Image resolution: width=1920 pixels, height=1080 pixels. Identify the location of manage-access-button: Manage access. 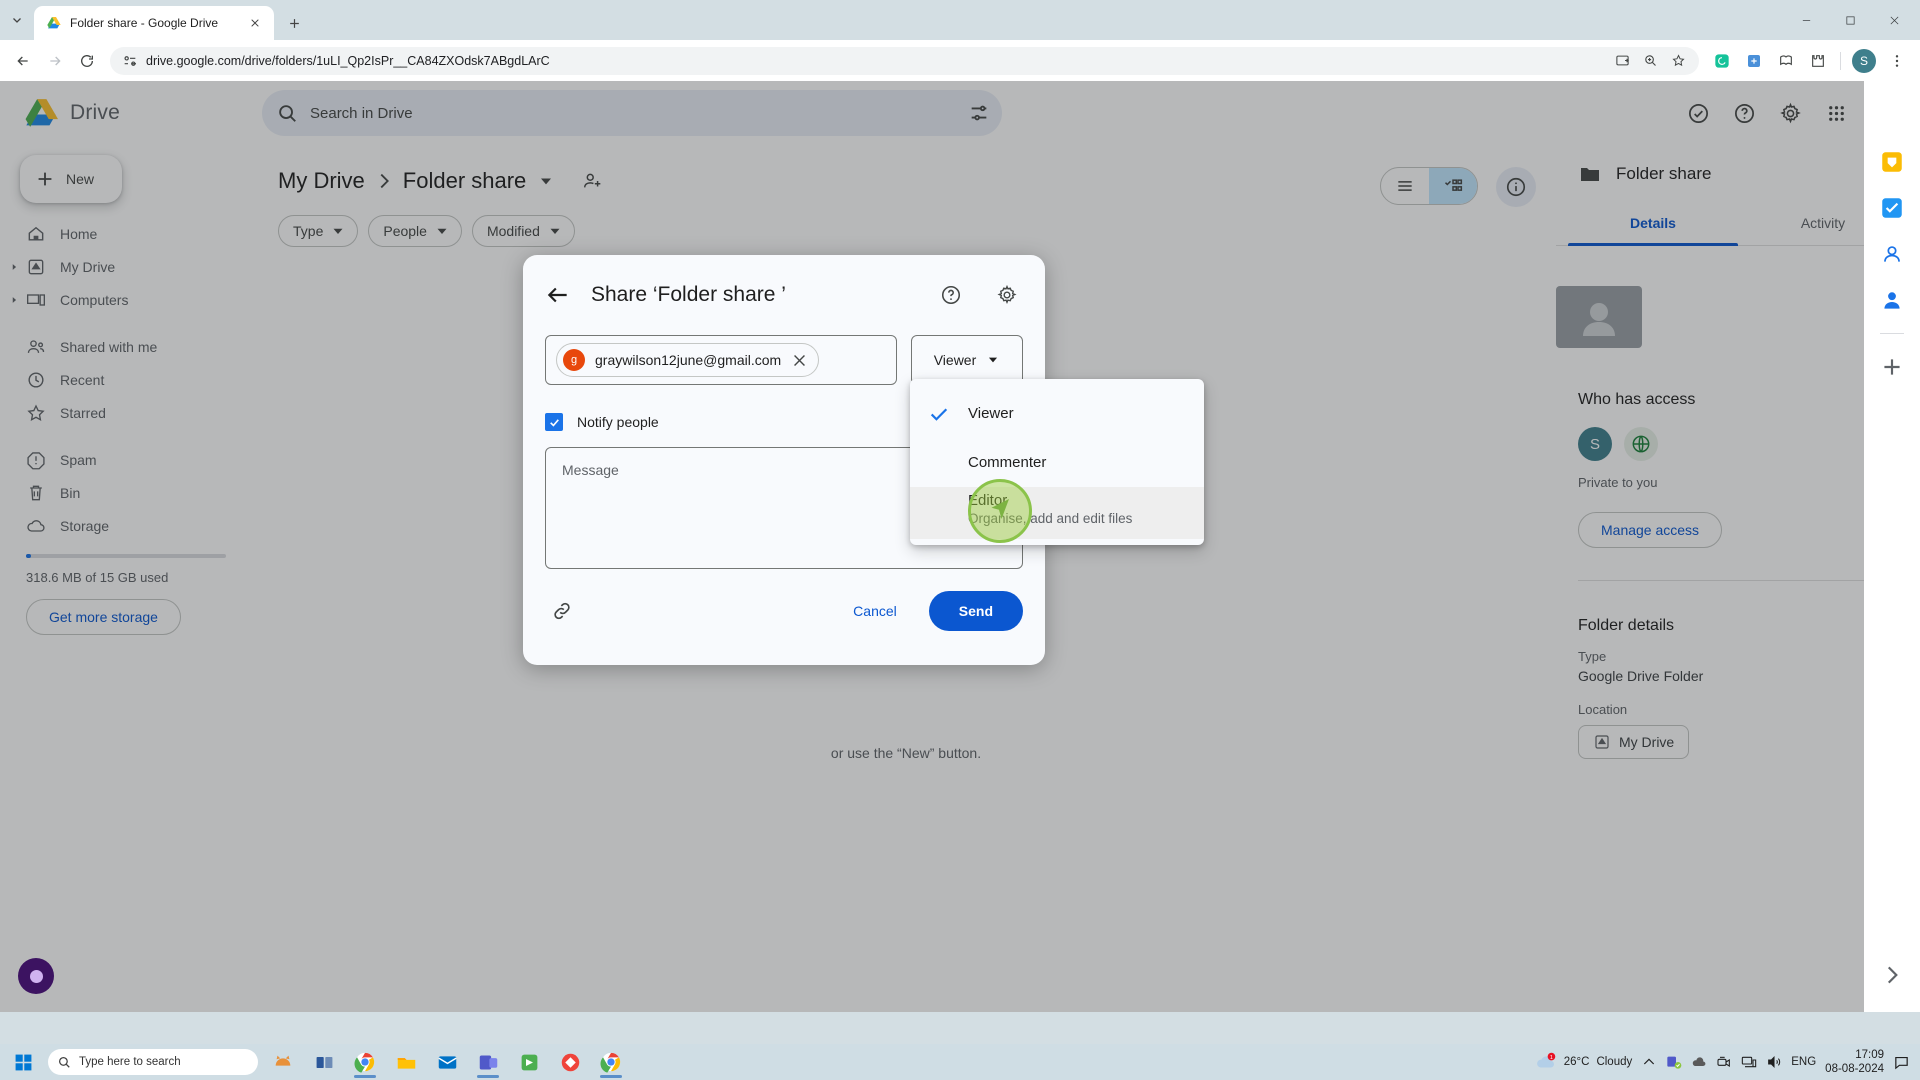
(1650, 530).